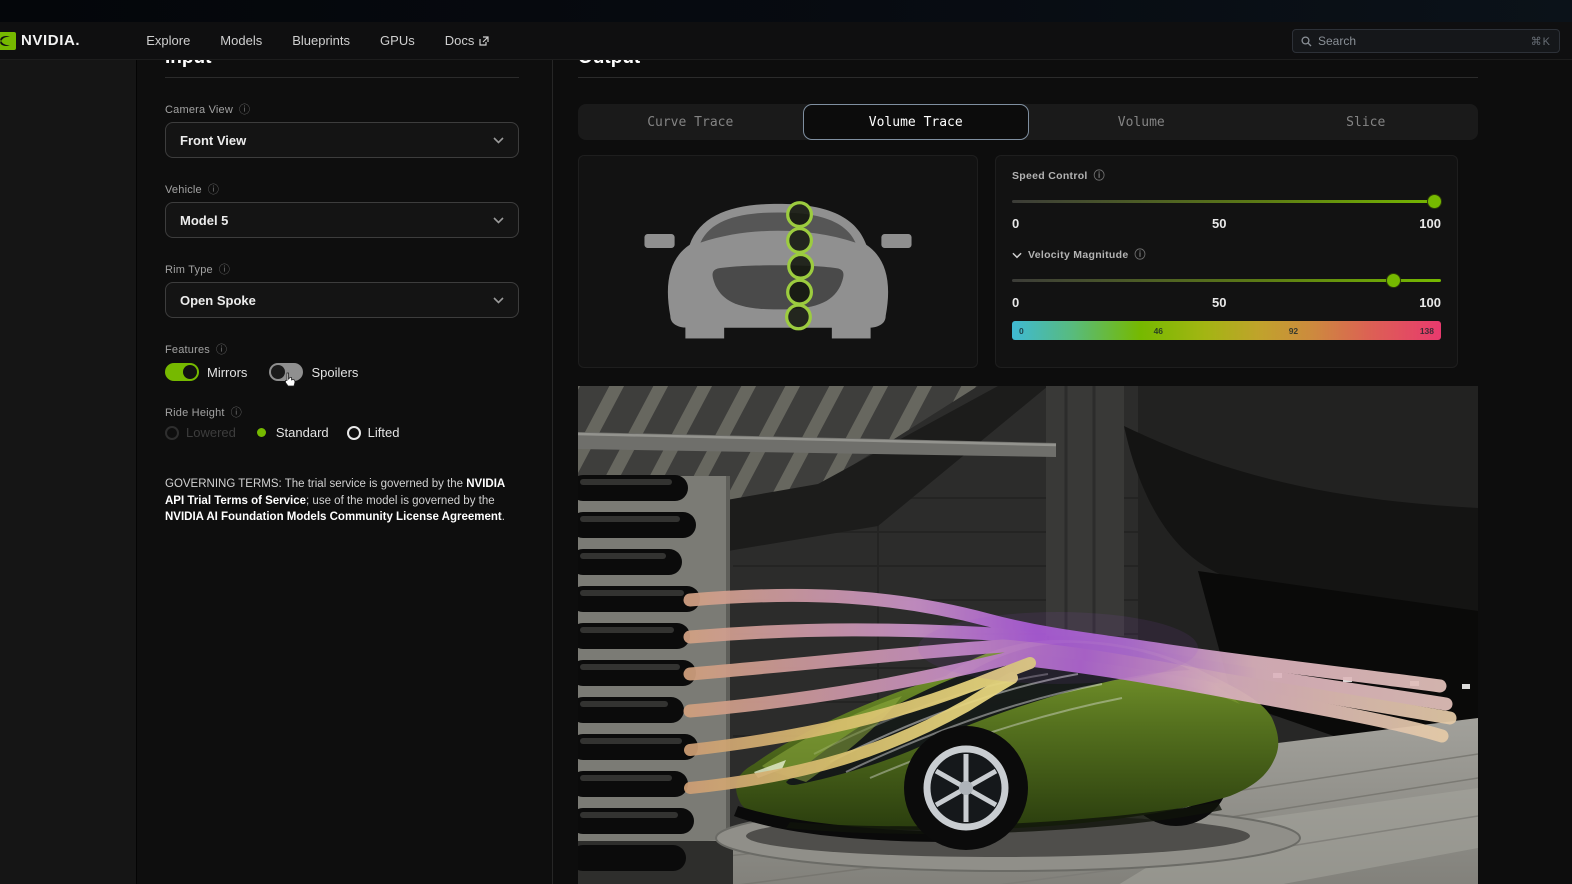 The image size is (1572, 884). I want to click on vehicle-value: Model 5, so click(204, 220).